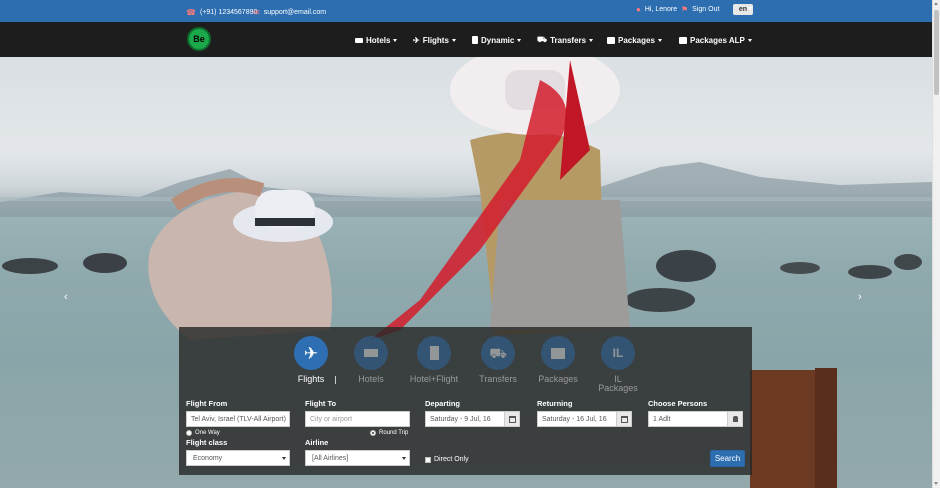 Image resolution: width=940 pixels, height=488 pixels. I want to click on tab-transfers: ⛟ Transfers, so click(498, 360).